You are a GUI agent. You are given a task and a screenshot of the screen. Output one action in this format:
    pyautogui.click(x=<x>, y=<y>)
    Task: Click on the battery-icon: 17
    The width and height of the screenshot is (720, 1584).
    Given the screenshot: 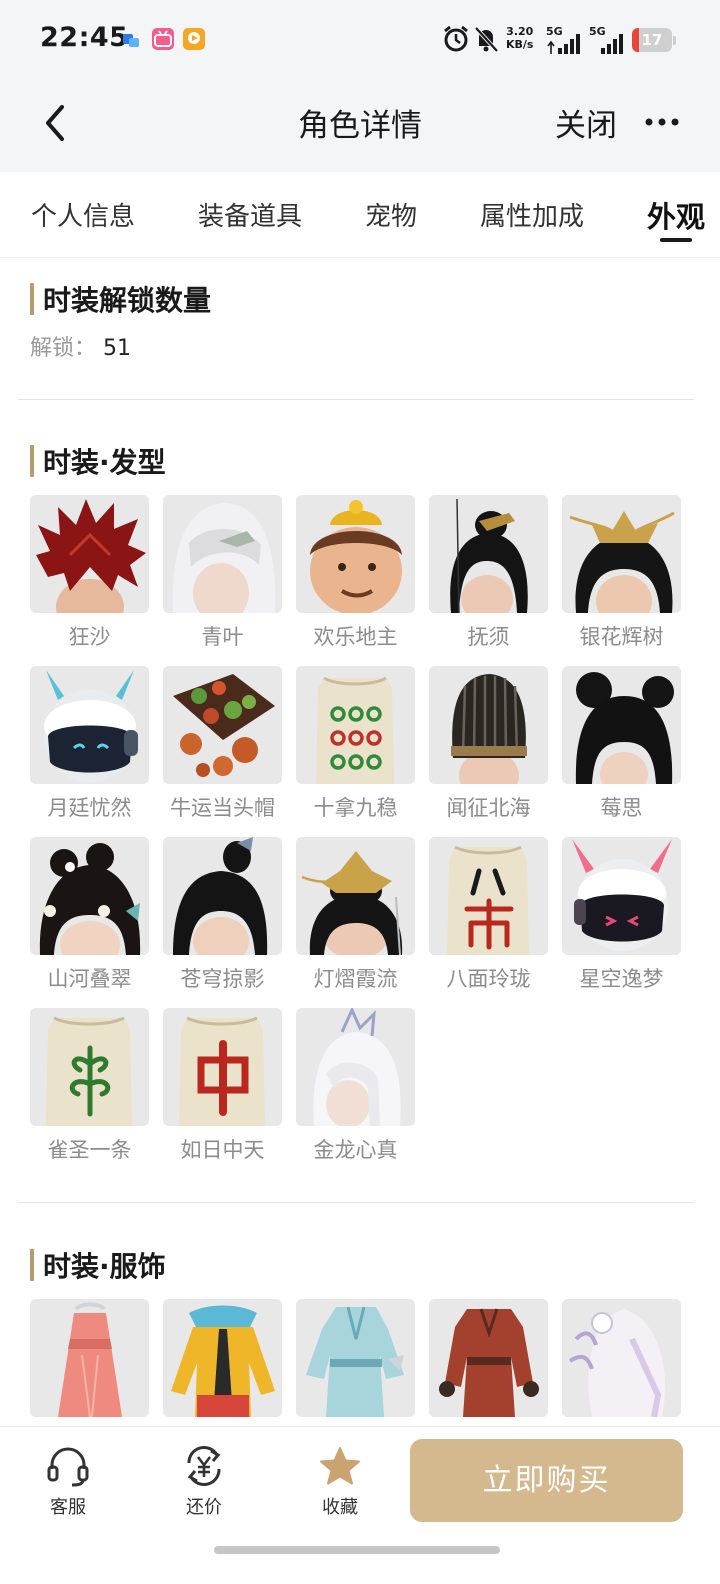 What is the action you would take?
    pyautogui.click(x=652, y=40)
    